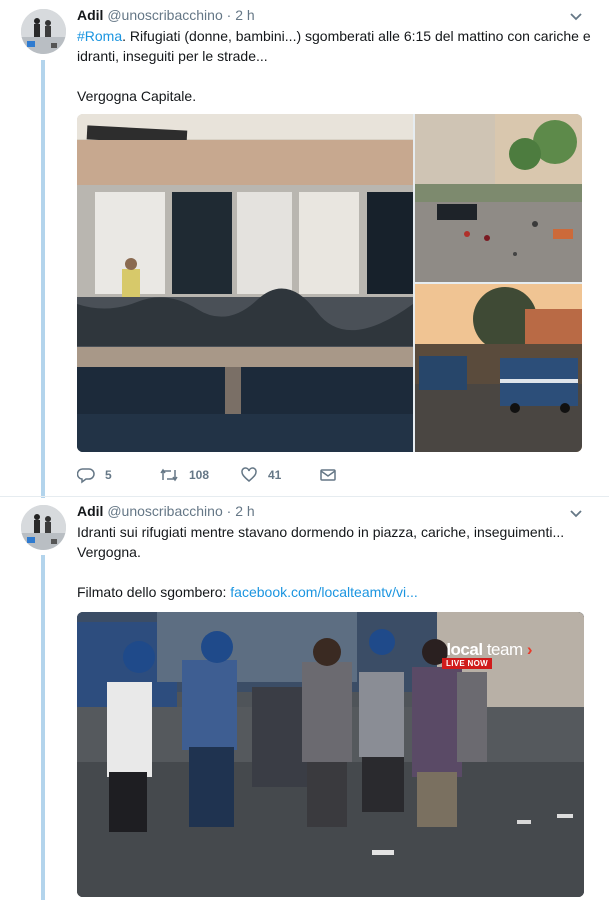  What do you see at coordinates (467, 663) in the screenshot?
I see `live-badge: LIVE NOW` at bounding box center [467, 663].